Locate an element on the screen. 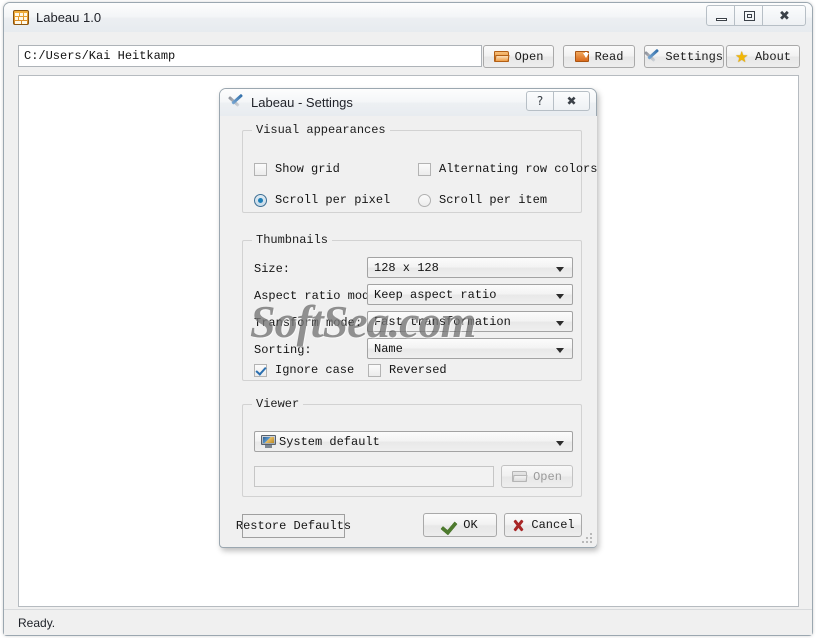 Image resolution: width=816 pixels, height=638 pixels. read-button-label: Read is located at coordinates (609, 56).